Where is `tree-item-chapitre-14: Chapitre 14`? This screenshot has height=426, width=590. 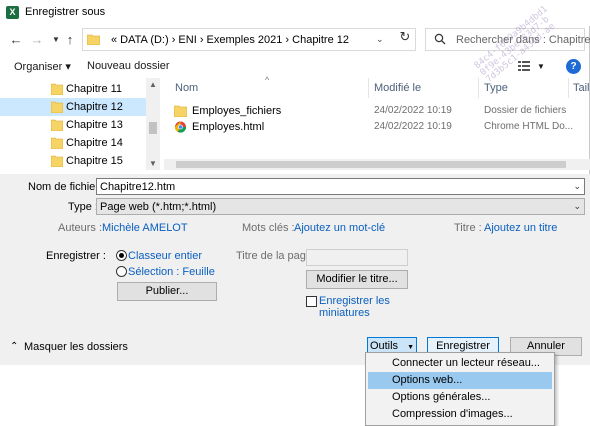 tree-item-chapitre-14: Chapitre 14 is located at coordinates (73, 143).